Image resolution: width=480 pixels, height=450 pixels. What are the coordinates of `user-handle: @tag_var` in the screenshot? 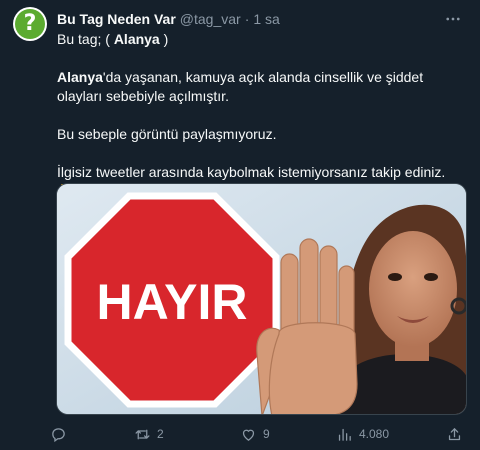 It's located at (210, 19).